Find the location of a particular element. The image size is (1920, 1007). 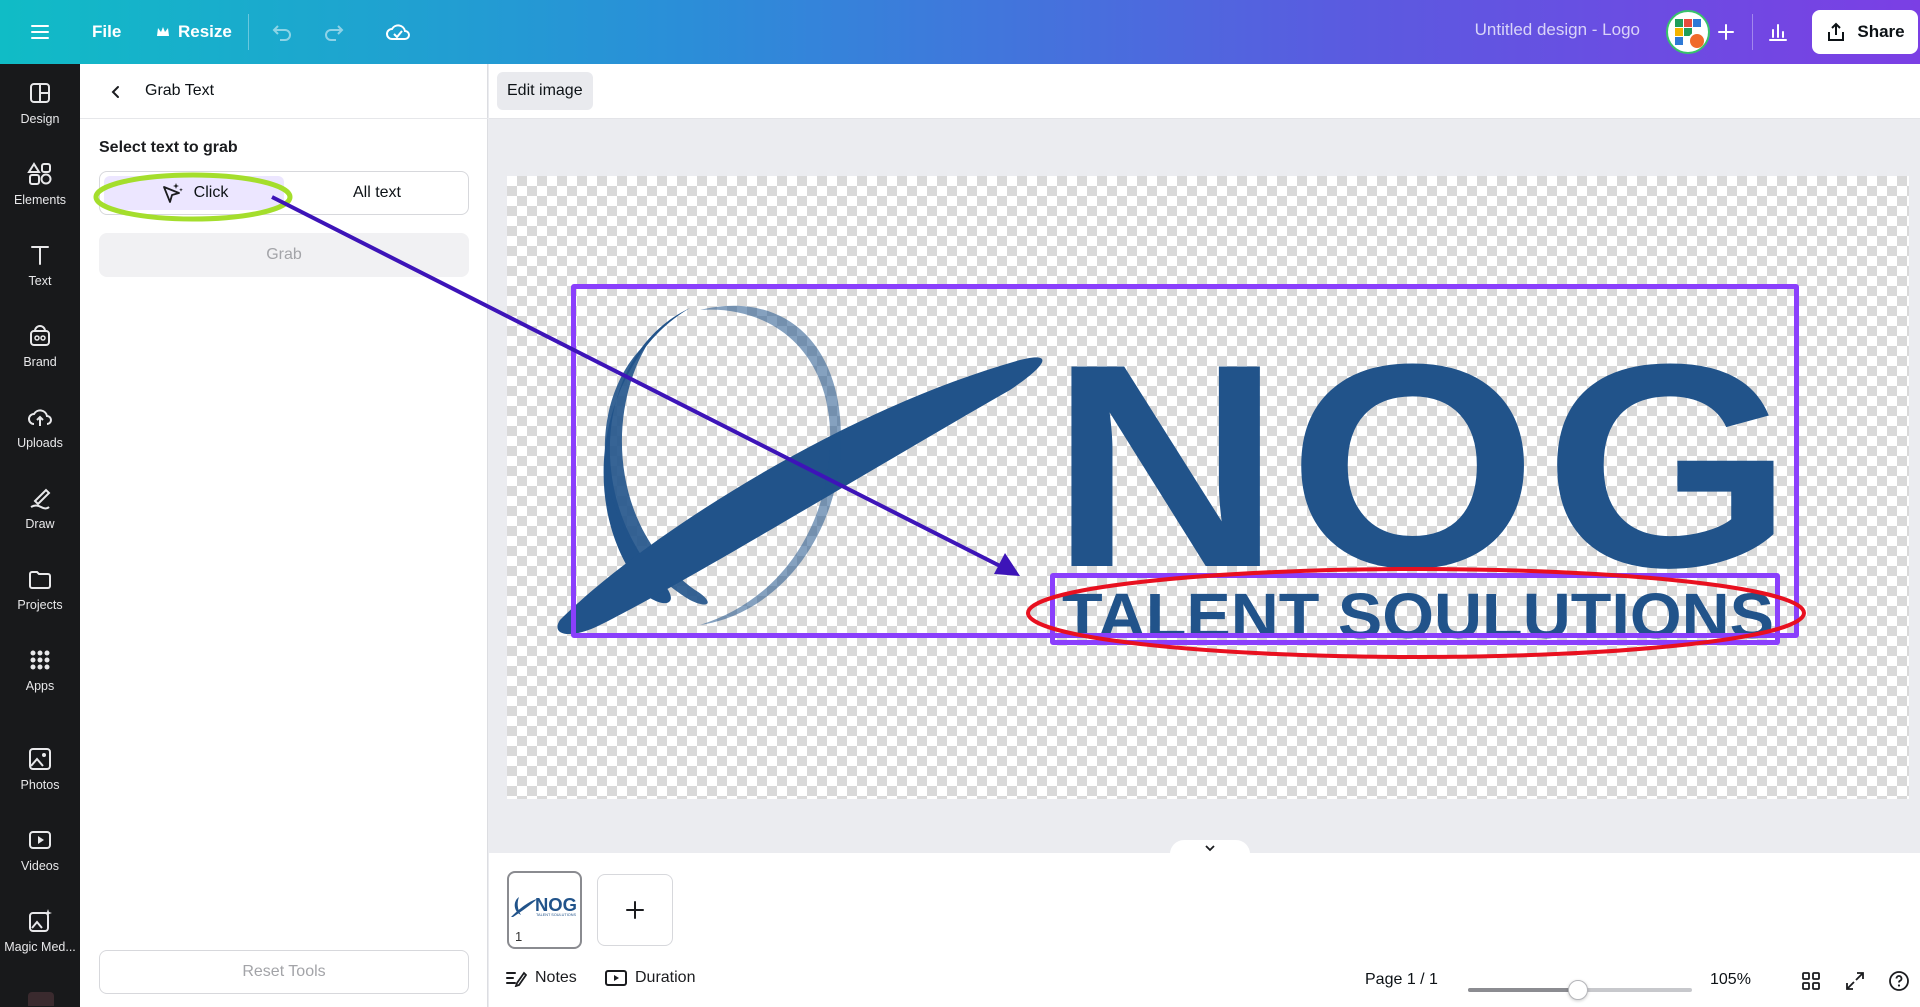

top-bar: File Resize Untitled design - Logo Share is located at coordinates (960, 32).